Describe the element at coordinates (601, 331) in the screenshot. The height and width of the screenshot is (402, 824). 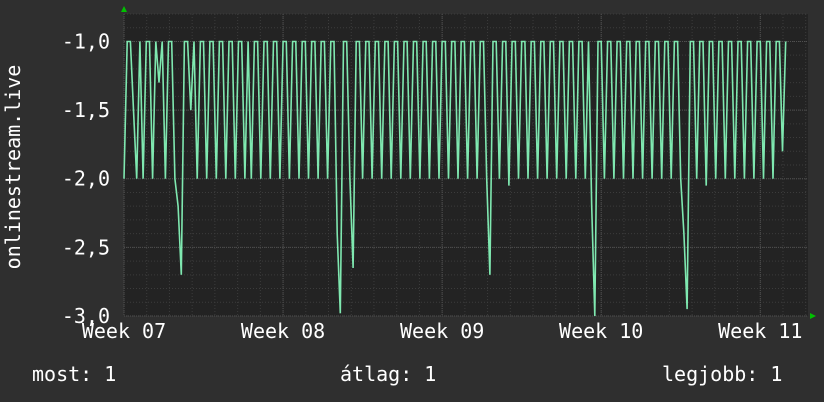
I see `x-tick-label: Week 10` at that location.